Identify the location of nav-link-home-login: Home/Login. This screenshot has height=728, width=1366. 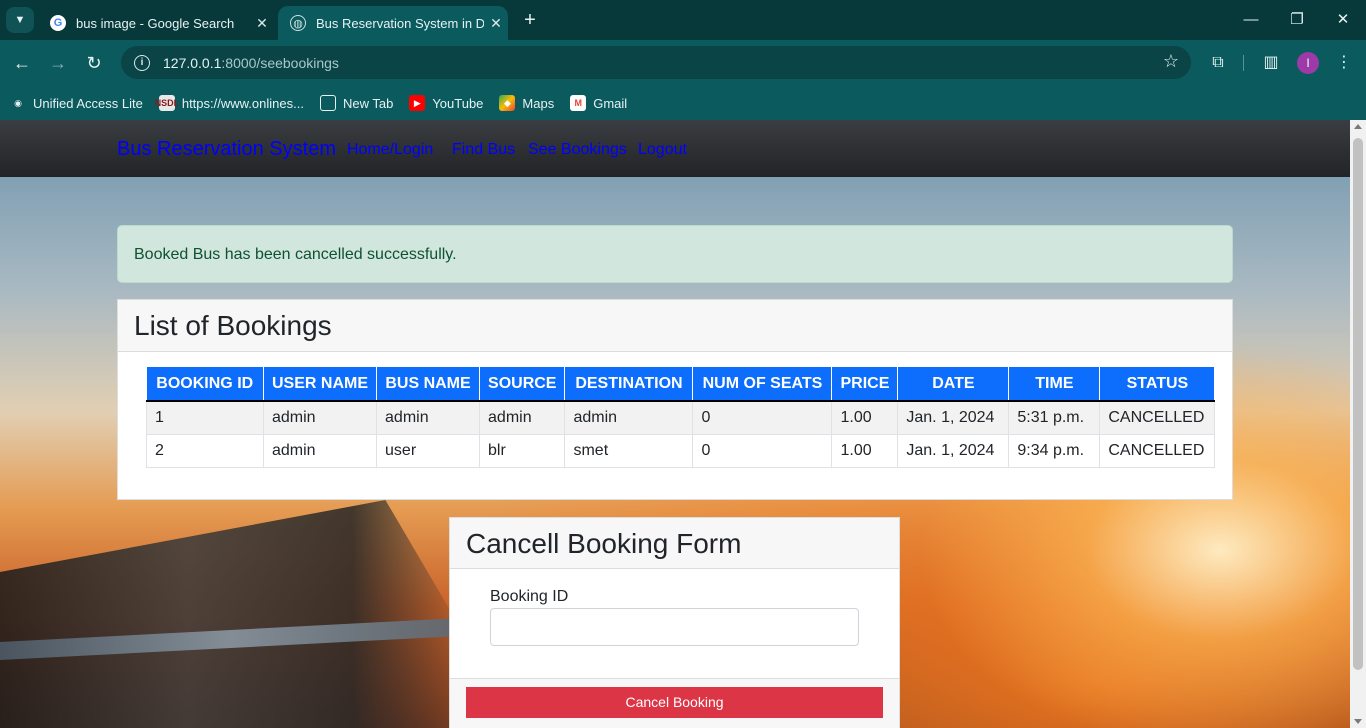
(390, 150).